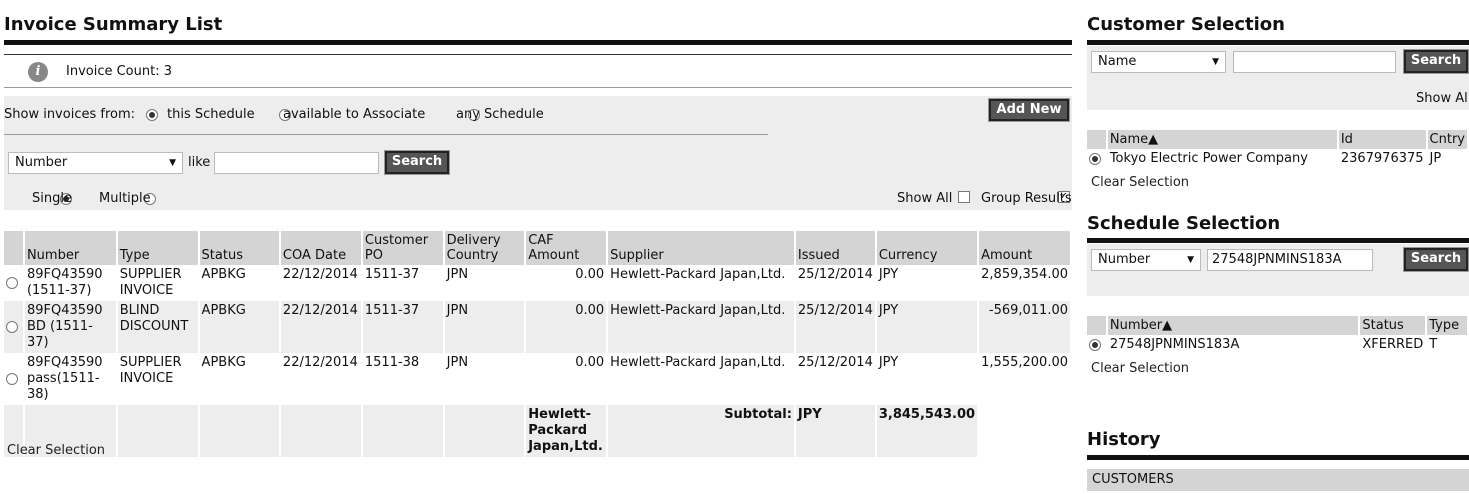 The width and height of the screenshot is (1469, 494). What do you see at coordinates (354, 114) in the screenshot?
I see `option-available-label: available to Associate` at bounding box center [354, 114].